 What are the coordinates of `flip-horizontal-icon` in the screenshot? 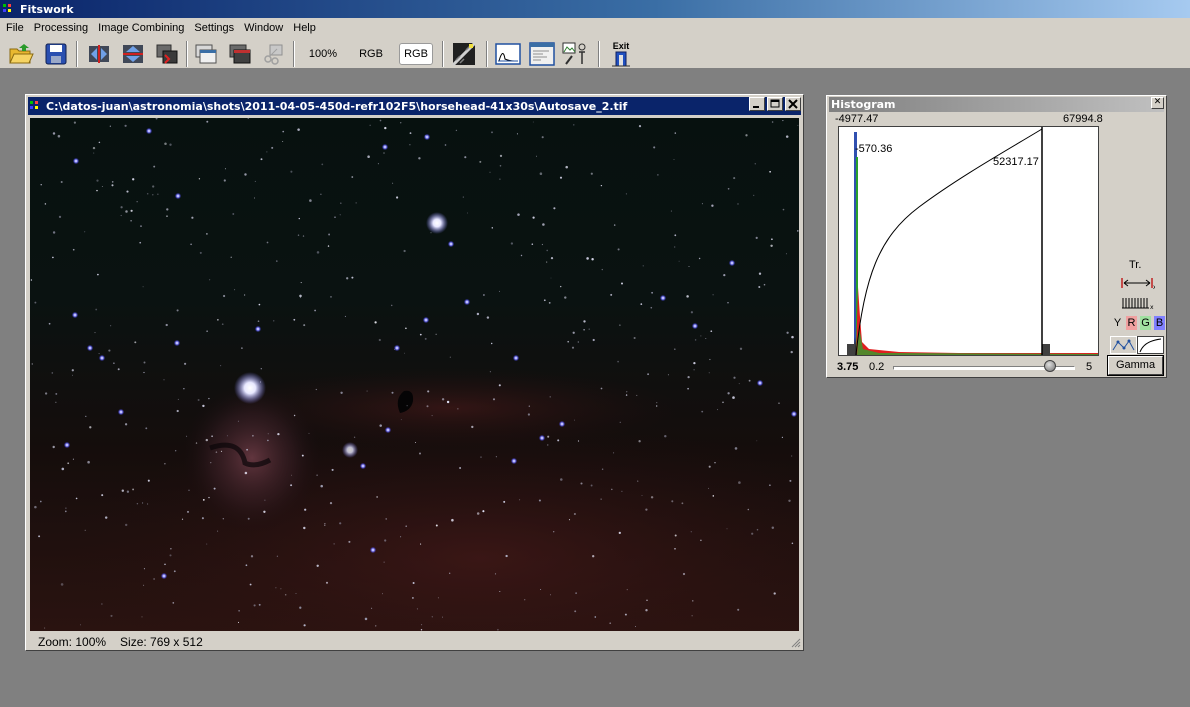 It's located at (99, 54).